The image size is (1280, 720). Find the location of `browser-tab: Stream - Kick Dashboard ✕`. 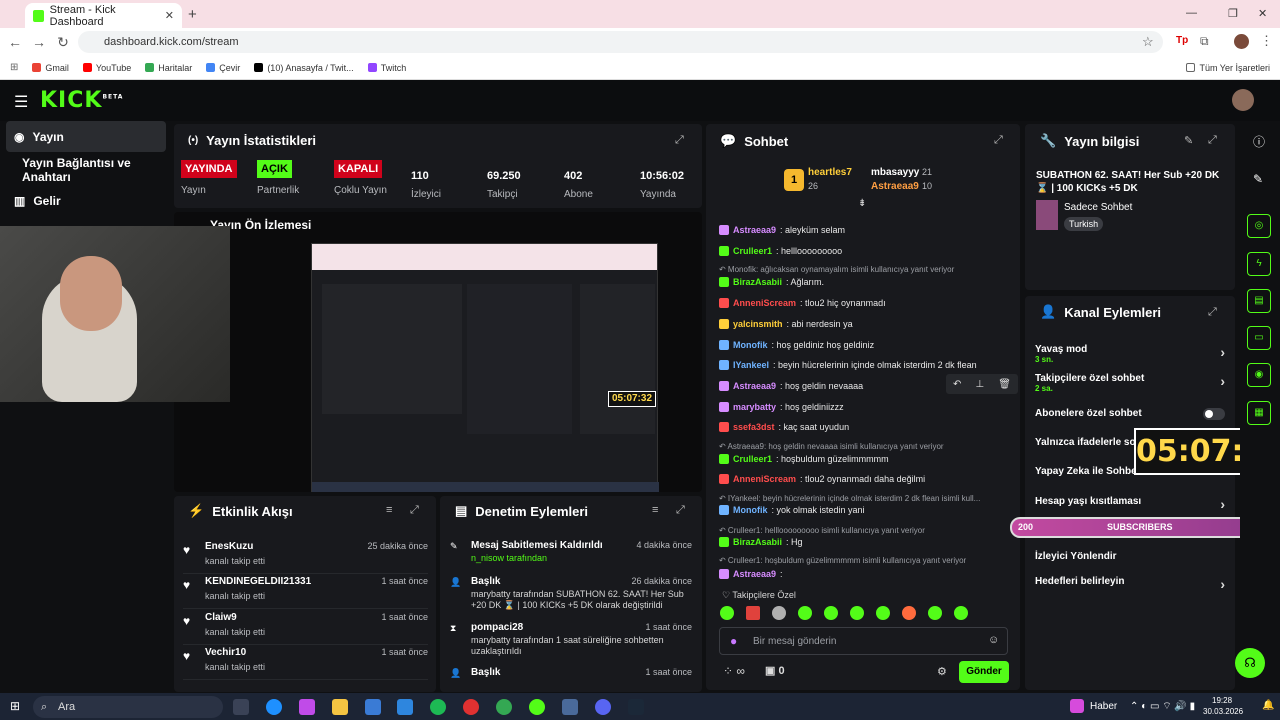

browser-tab: Stream - Kick Dashboard ✕ is located at coordinates (103, 15).